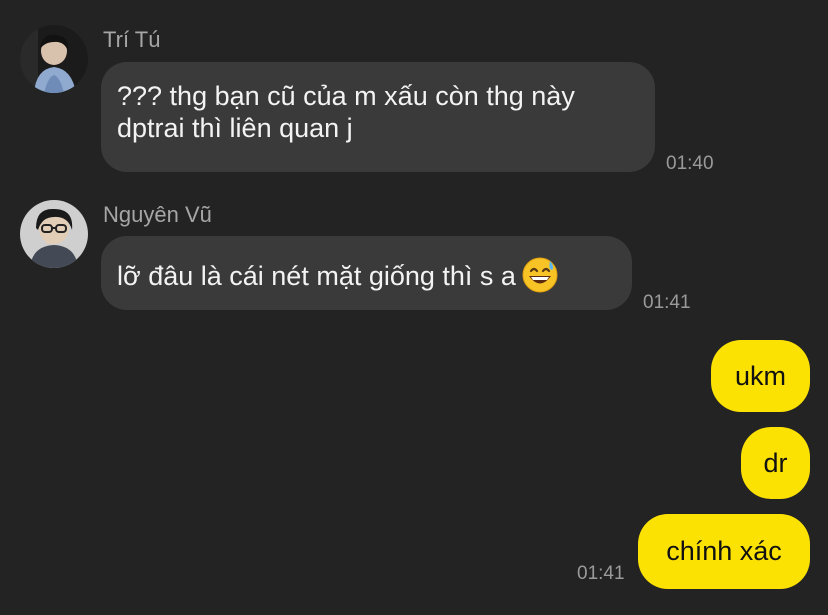  I want to click on message-text: dptrai thì liên quan j, so click(235, 128).